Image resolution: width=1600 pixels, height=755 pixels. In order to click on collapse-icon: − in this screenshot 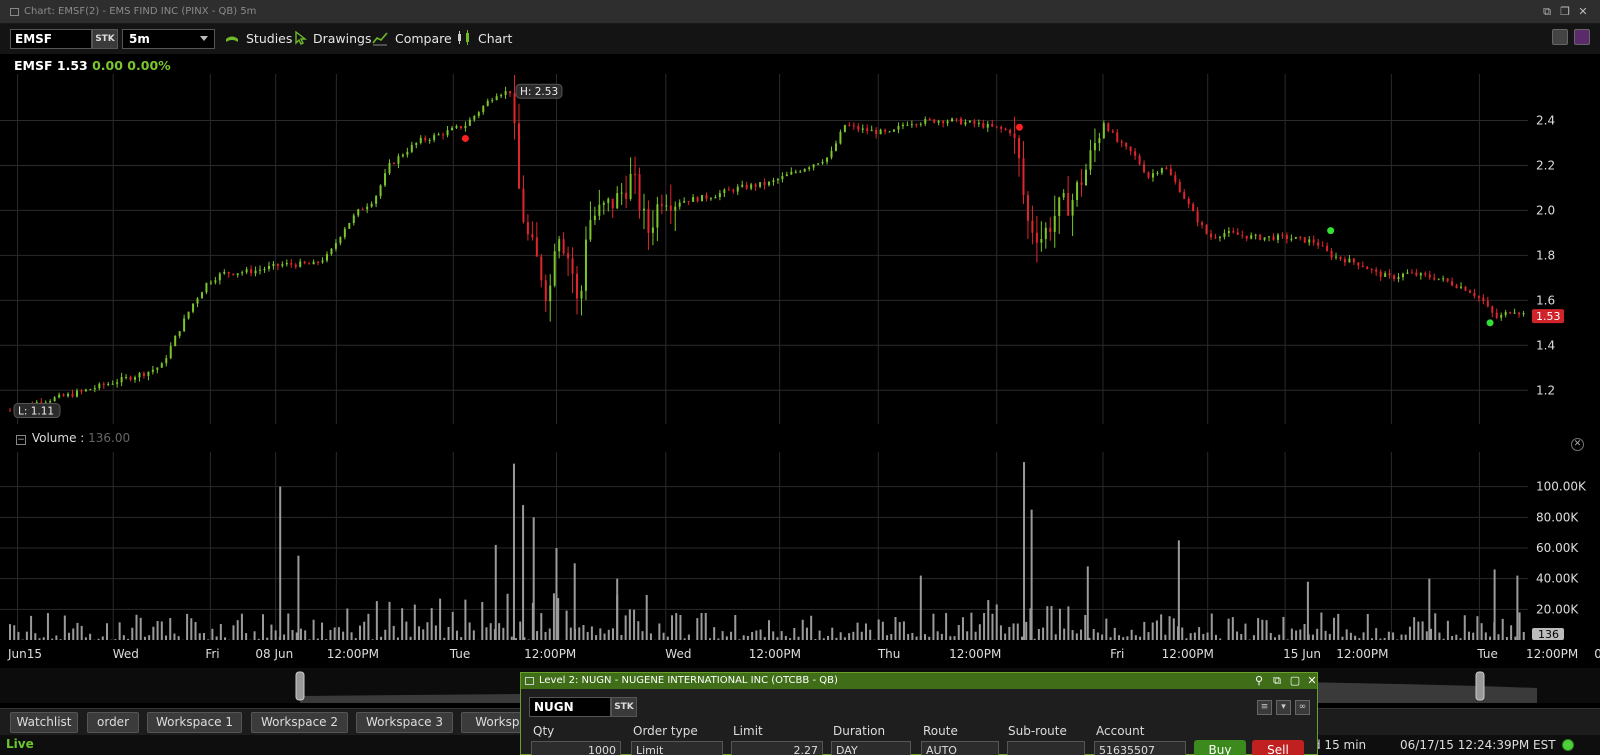, I will do `click(21, 440)`.